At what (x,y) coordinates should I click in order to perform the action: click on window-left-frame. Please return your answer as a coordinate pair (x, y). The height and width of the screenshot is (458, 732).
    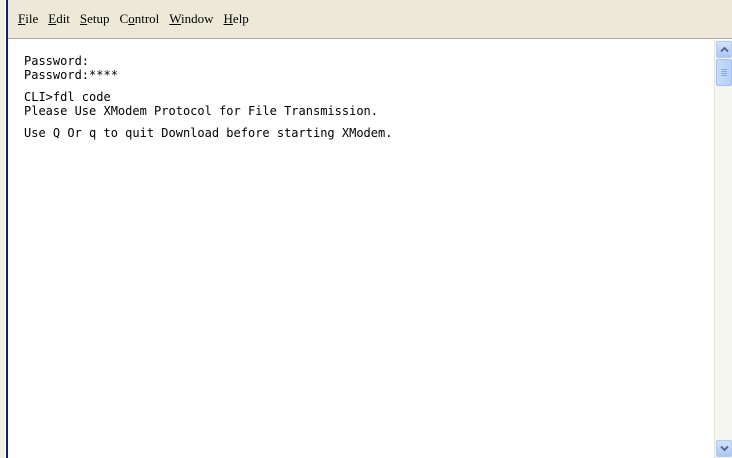
    Looking at the image, I should click on (2, 229).